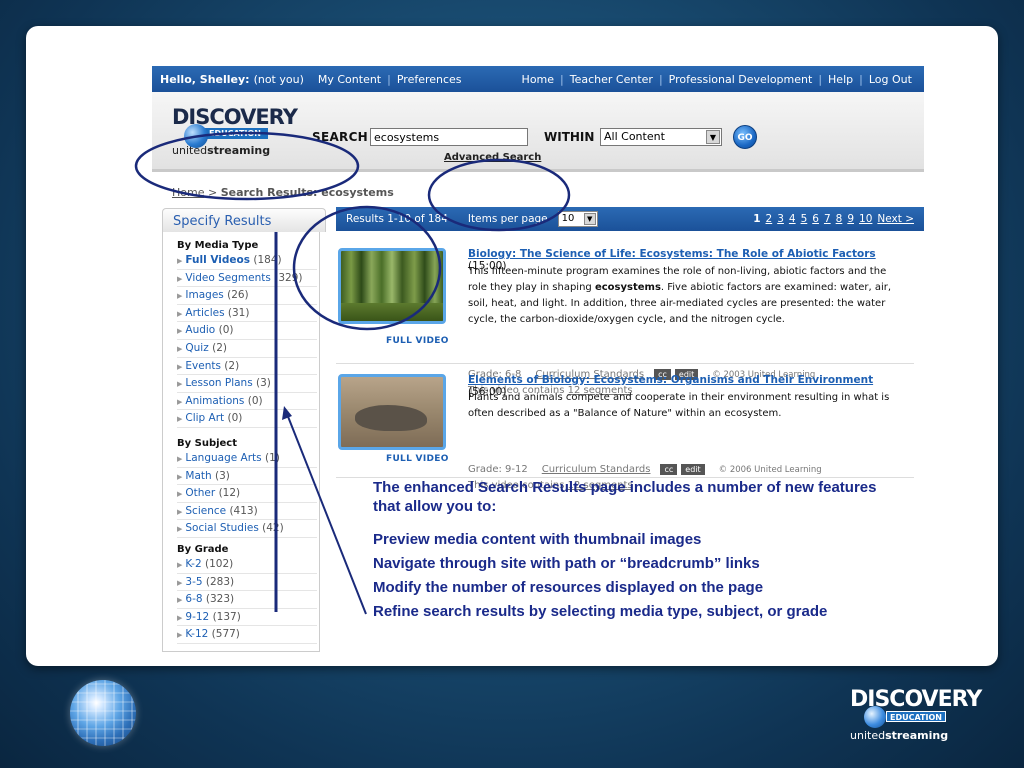  I want to click on go-button: GO, so click(745, 137).